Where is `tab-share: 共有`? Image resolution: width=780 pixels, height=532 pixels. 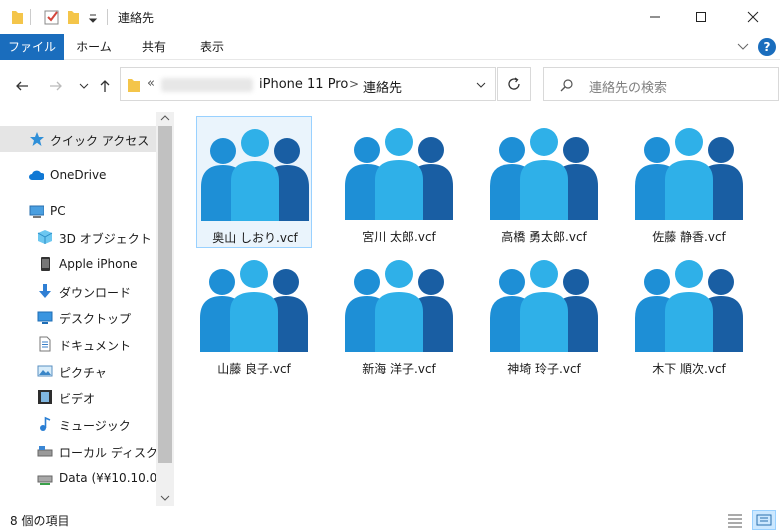
tab-share: 共有 is located at coordinates (154, 47).